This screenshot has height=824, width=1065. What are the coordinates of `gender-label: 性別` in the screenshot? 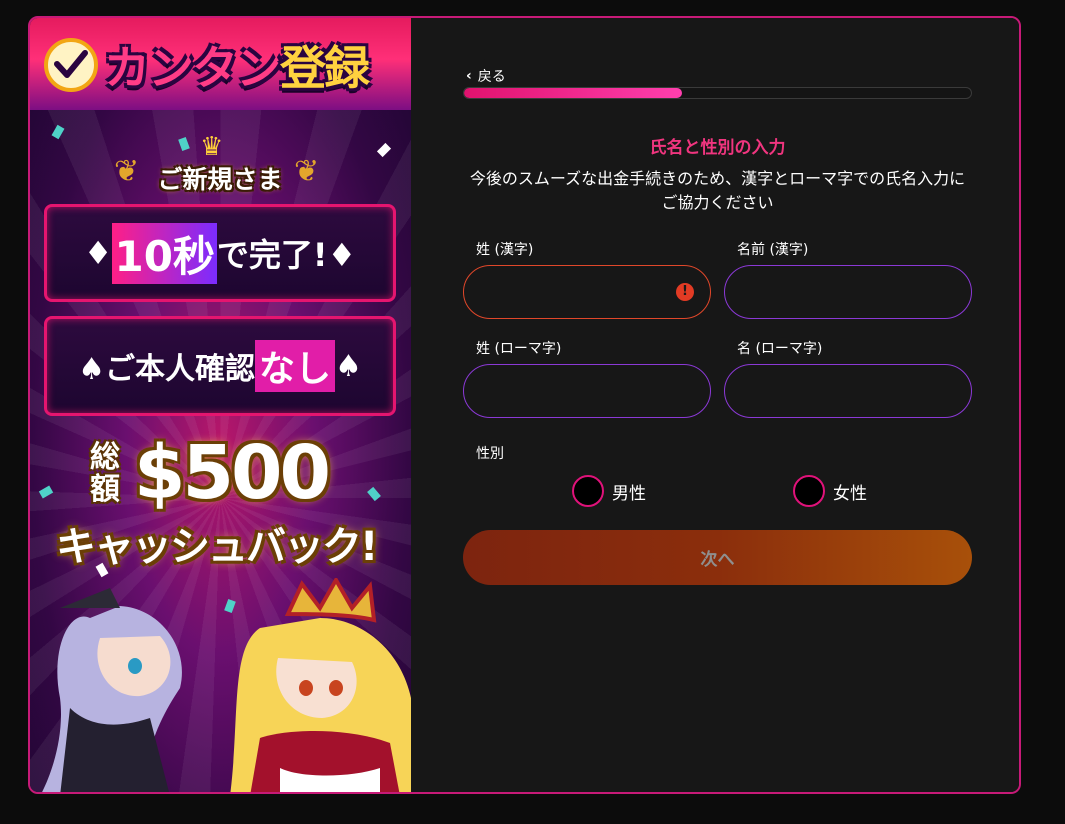 It's located at (490, 454).